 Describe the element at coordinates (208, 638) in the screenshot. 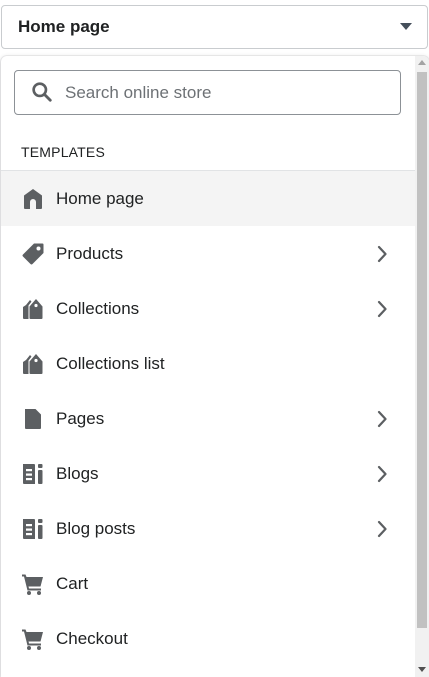

I see `template-item-checkout: Checkout` at that location.